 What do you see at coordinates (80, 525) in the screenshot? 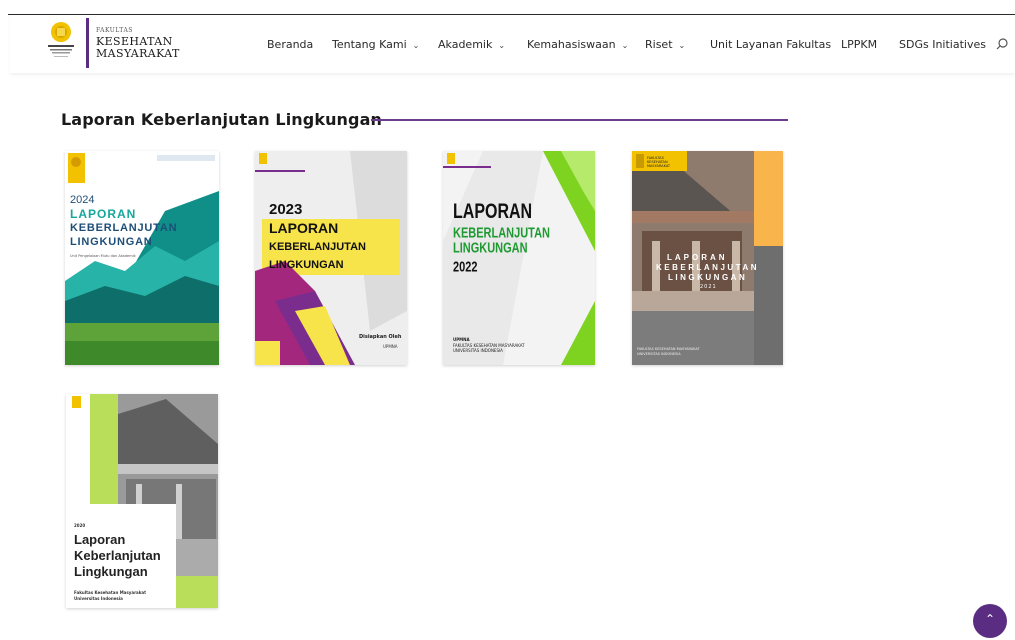
I see `report-year: 2020` at bounding box center [80, 525].